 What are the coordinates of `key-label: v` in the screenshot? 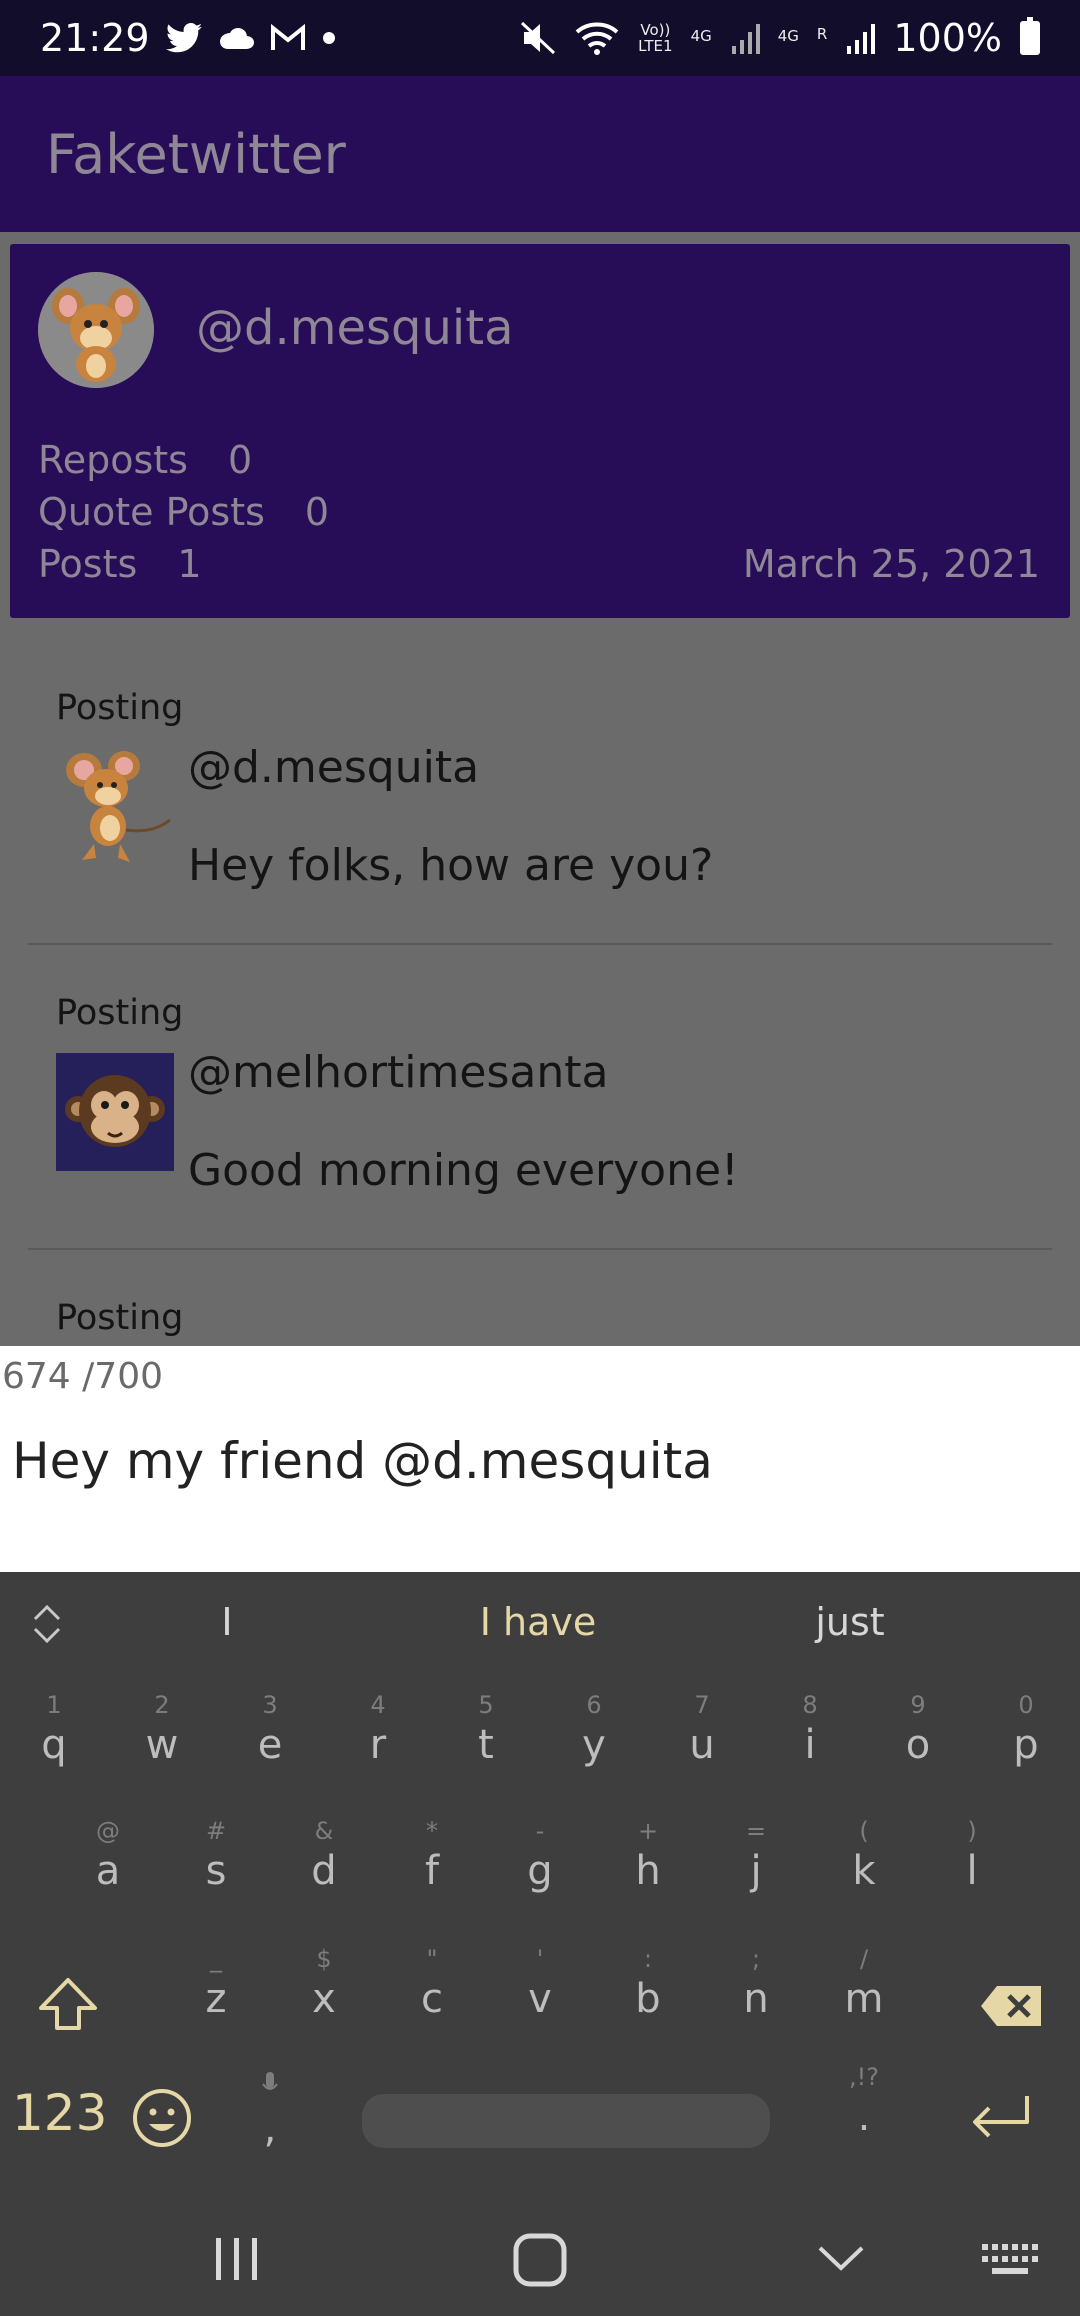 It's located at (540, 1999).